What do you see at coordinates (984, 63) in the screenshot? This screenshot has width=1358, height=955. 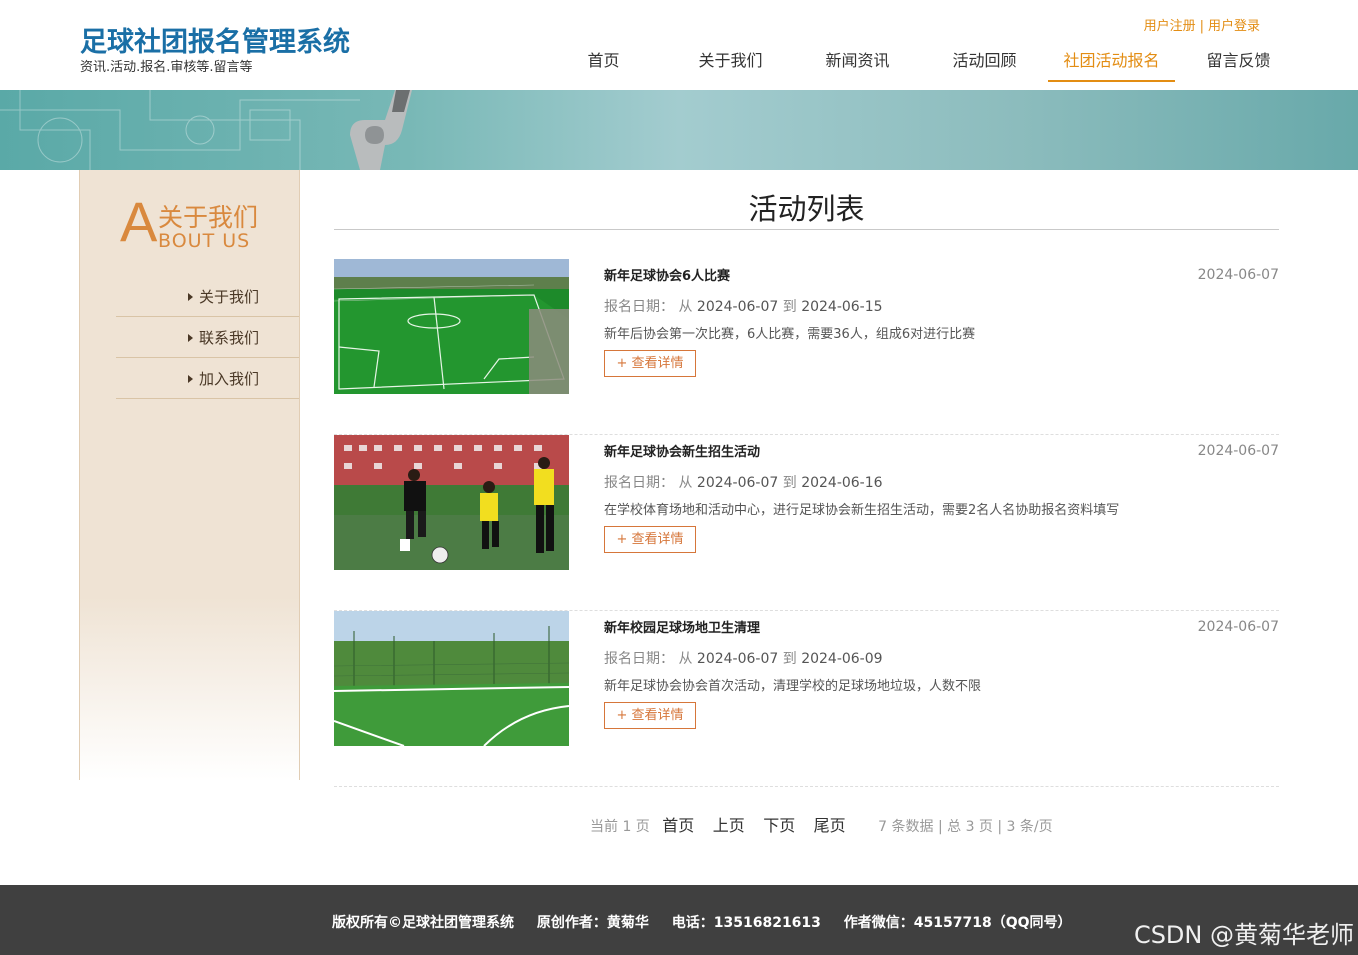 I see `nav-review: 活动回顾` at bounding box center [984, 63].